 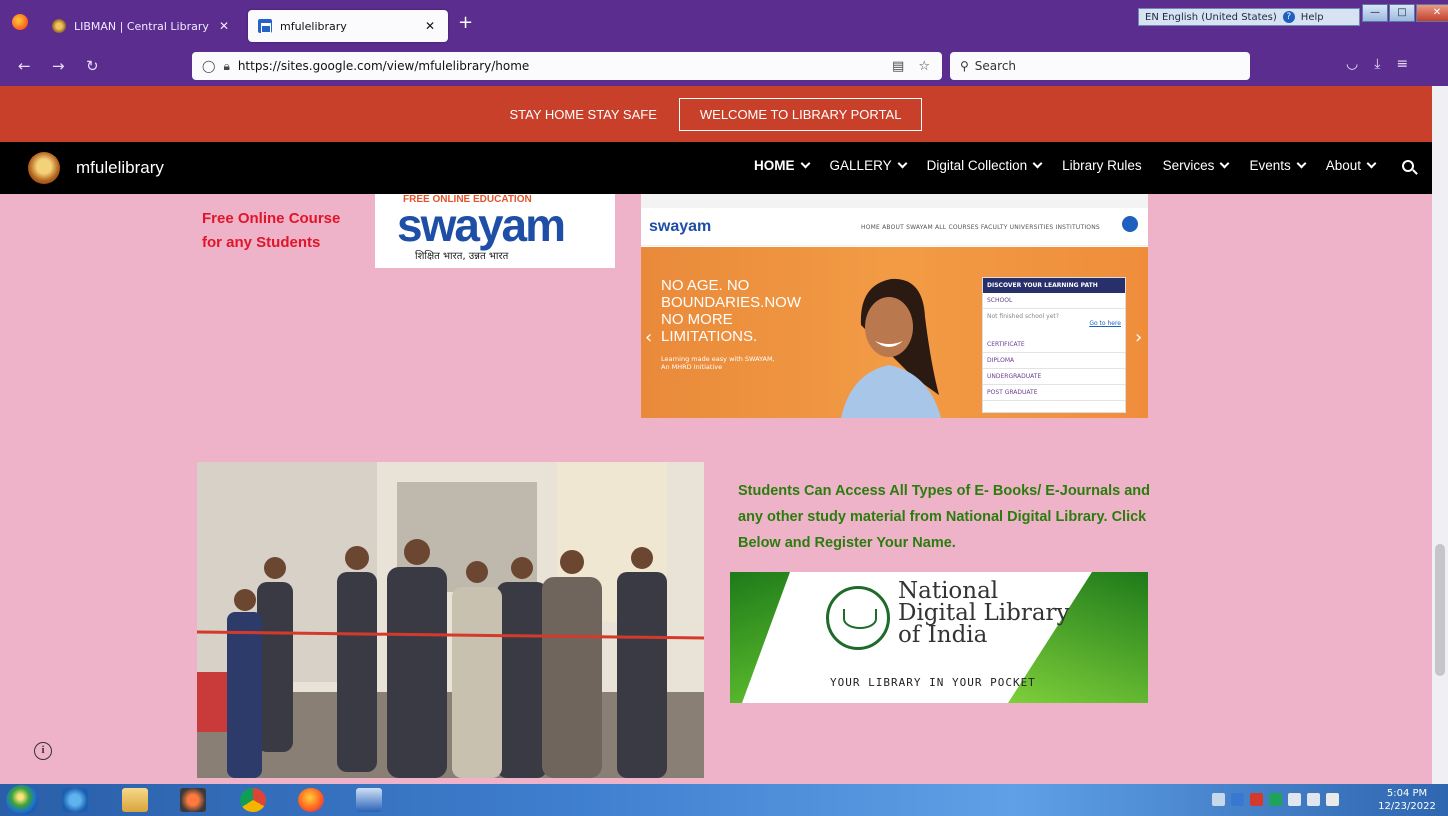 I want to click on site-name: mfulelibrary, so click(x=120, y=168).